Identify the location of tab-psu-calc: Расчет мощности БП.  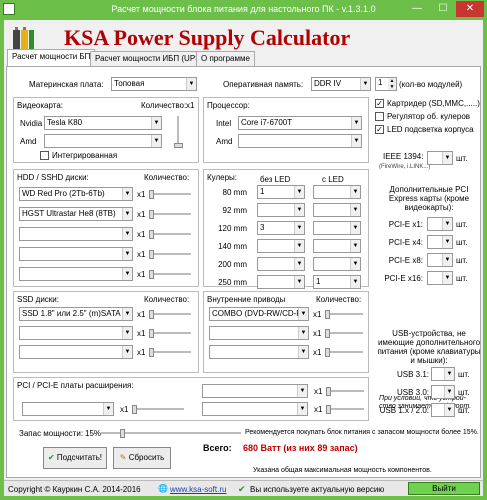
(51, 58).